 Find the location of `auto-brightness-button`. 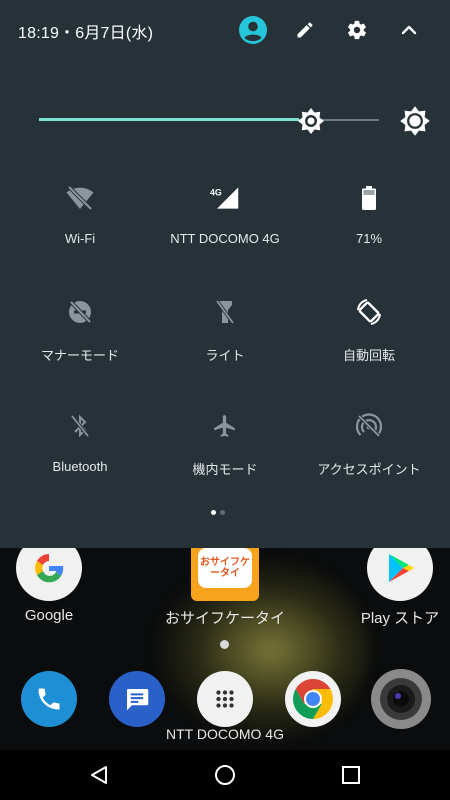

auto-brightness-button is located at coordinates (415, 121).